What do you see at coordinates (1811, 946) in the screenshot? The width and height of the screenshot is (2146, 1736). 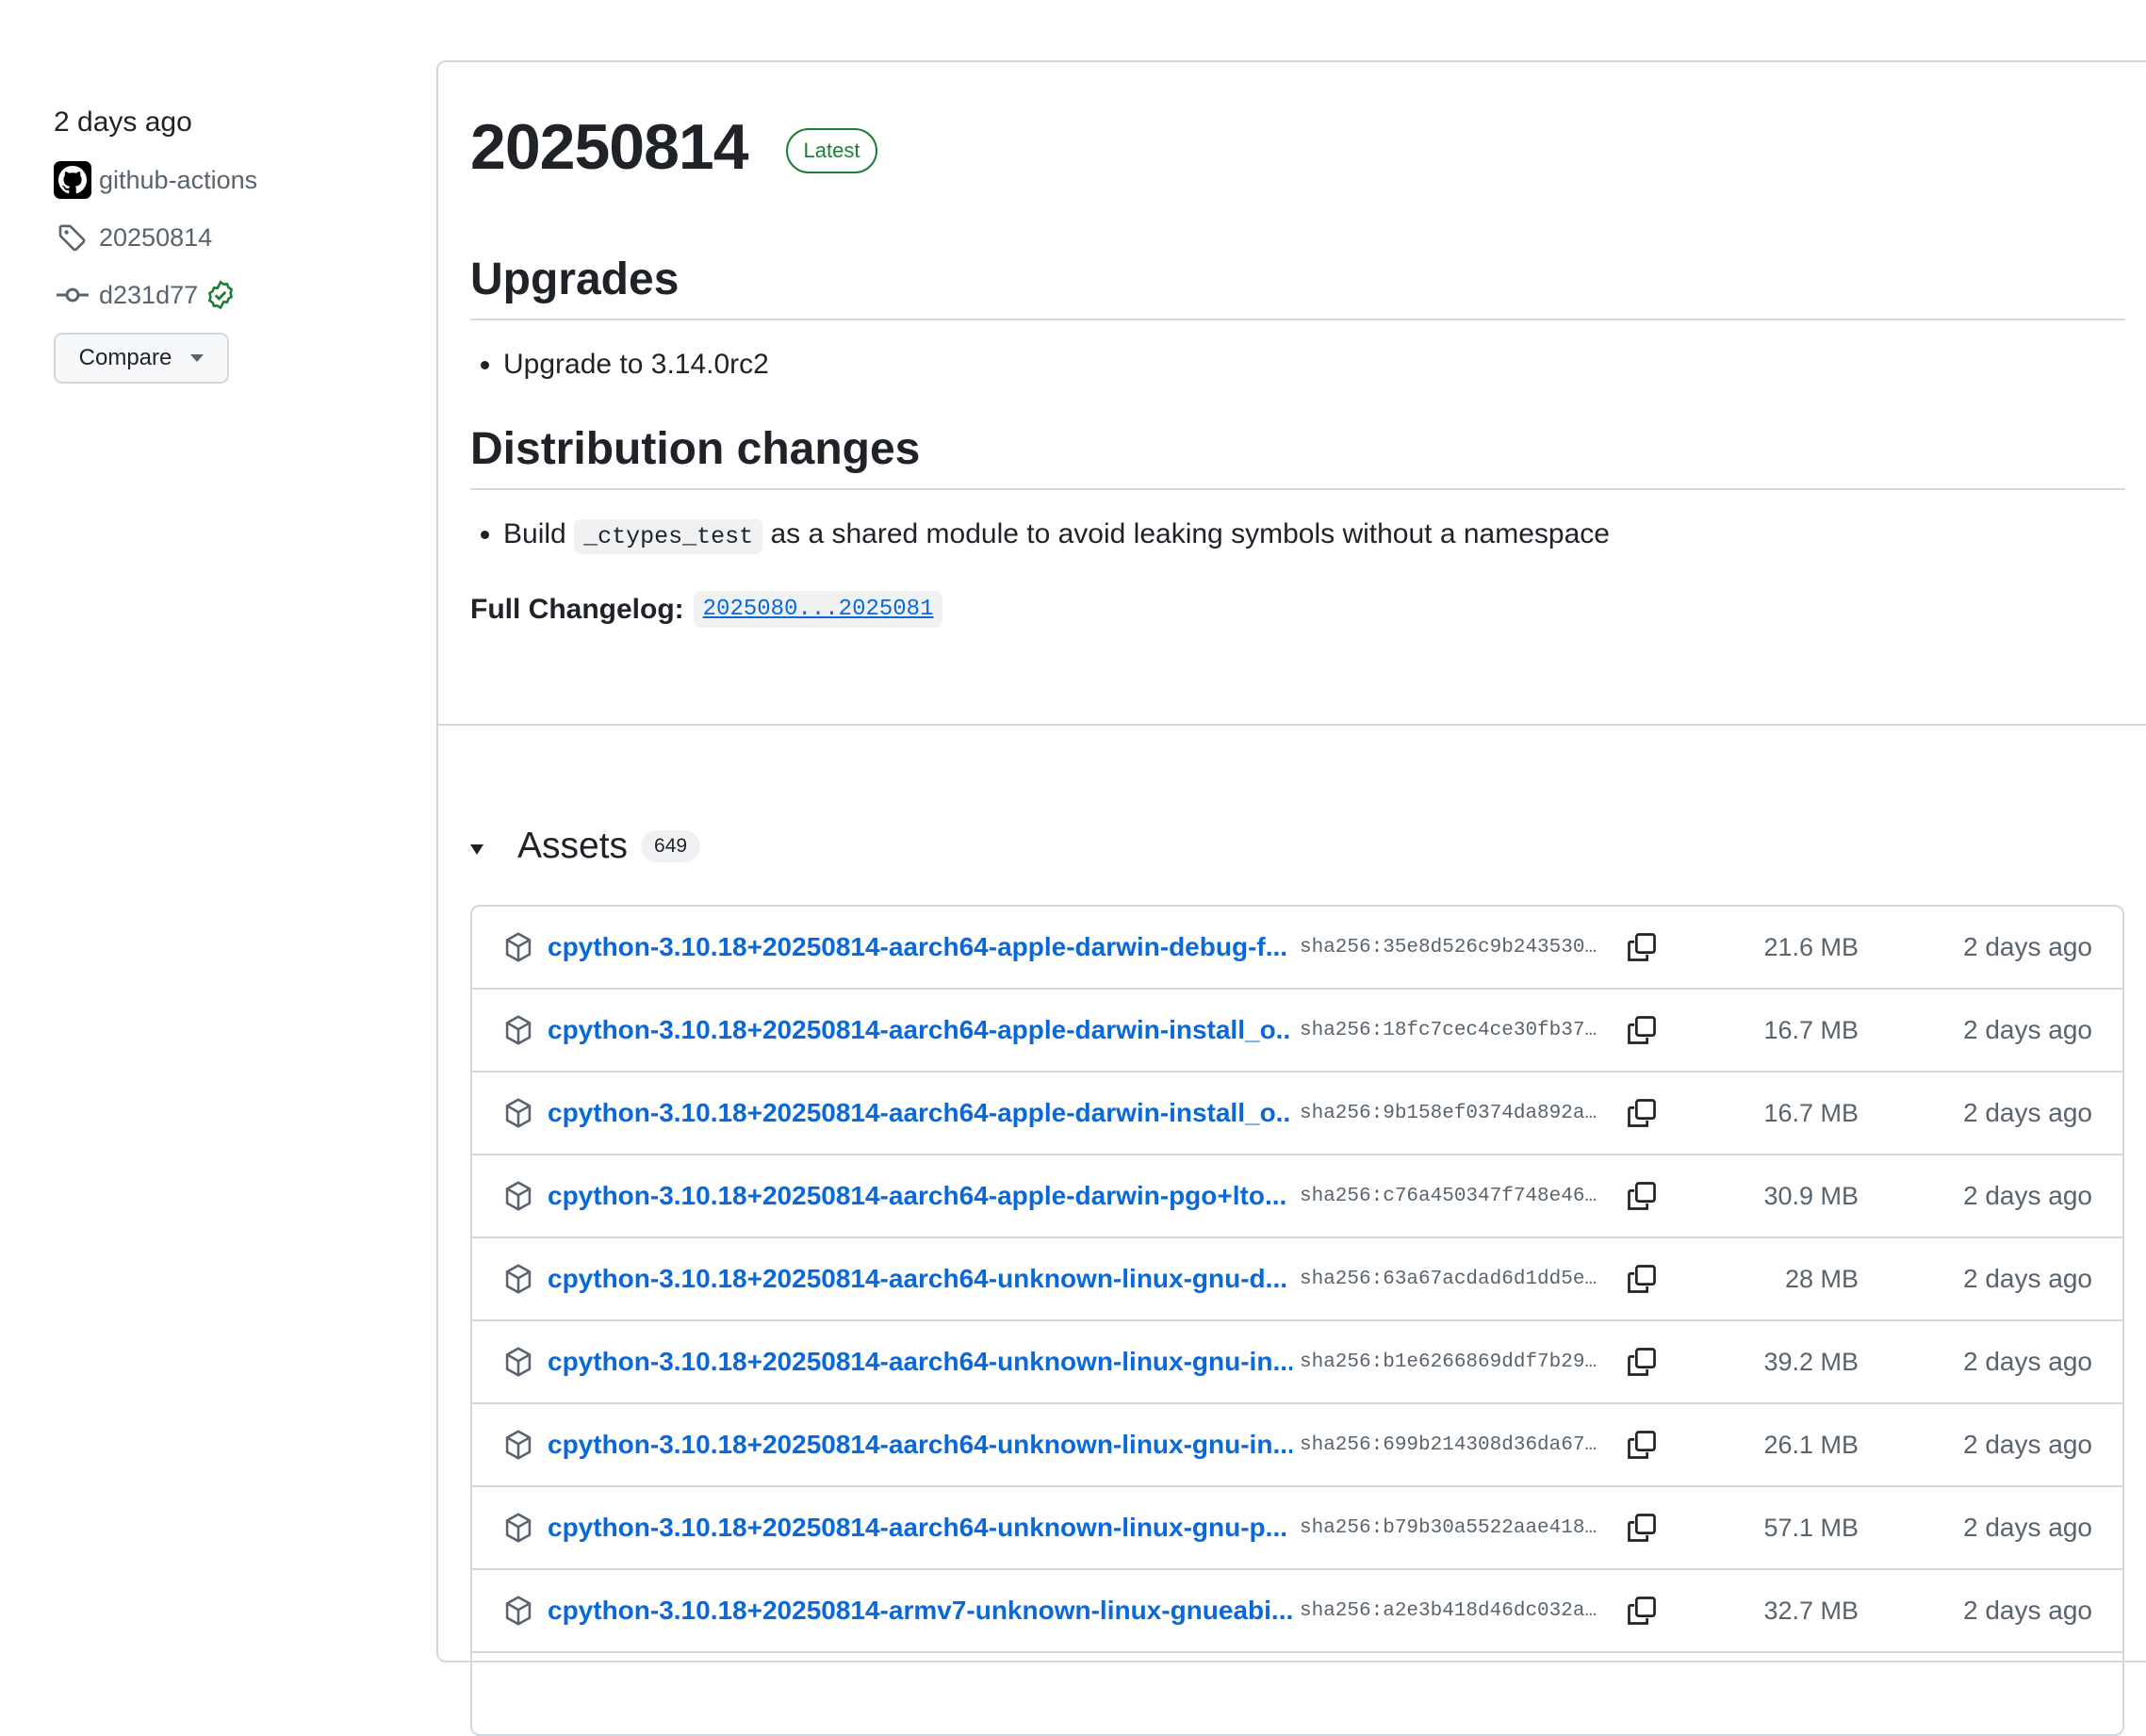 I see `asset-size: 21.6 MB` at bounding box center [1811, 946].